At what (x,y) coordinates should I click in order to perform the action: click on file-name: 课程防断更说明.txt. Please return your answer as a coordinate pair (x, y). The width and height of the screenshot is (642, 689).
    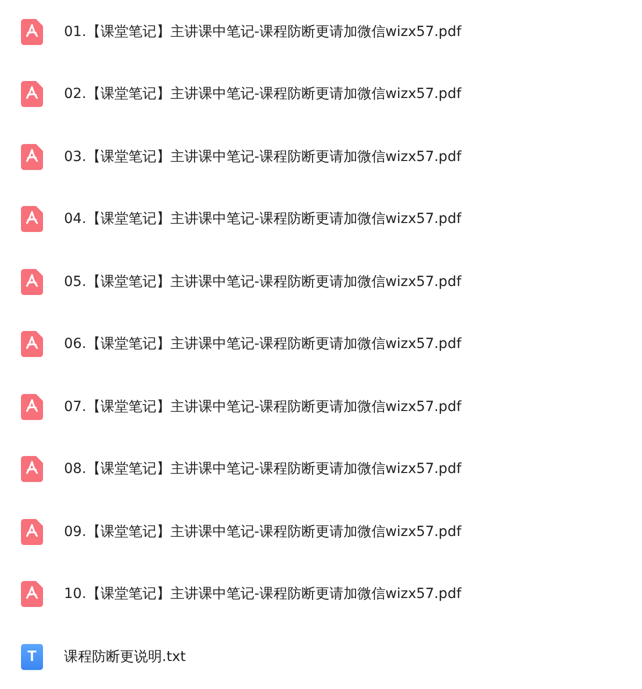
    Looking at the image, I should click on (125, 657).